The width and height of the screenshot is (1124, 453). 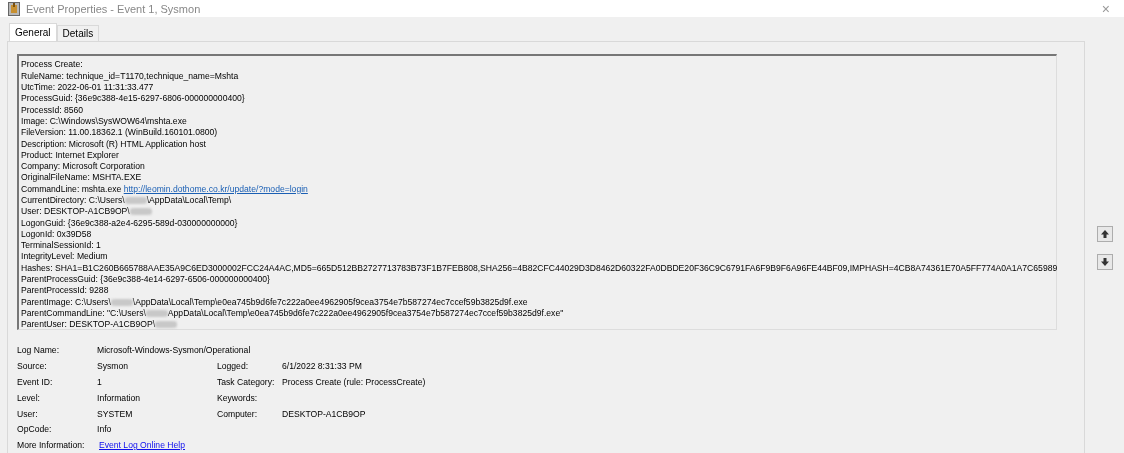 What do you see at coordinates (70, 155) in the screenshot?
I see `event-text: Product: Internet Explorer` at bounding box center [70, 155].